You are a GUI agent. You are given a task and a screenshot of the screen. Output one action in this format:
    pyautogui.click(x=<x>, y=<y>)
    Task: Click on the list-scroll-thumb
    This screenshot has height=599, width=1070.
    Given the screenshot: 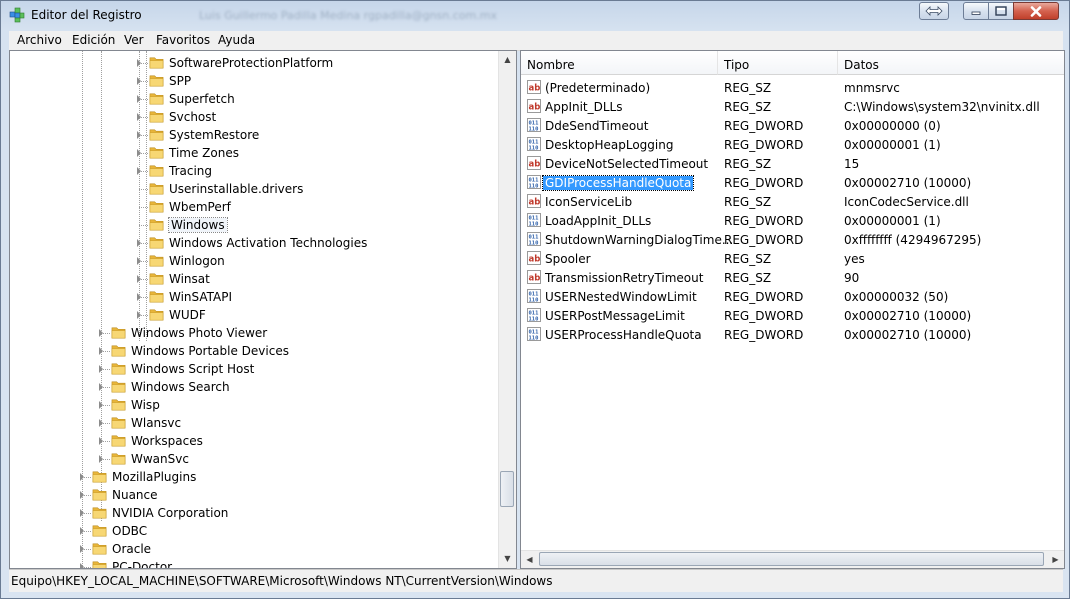 What is the action you would take?
    pyautogui.click(x=791, y=559)
    